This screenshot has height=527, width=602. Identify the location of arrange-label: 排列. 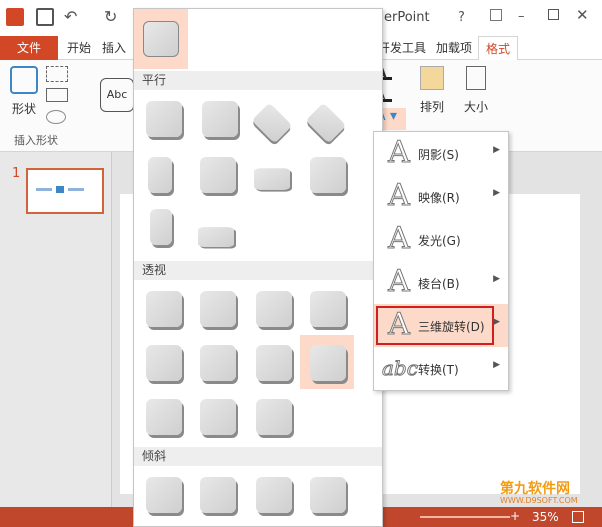
(432, 106).